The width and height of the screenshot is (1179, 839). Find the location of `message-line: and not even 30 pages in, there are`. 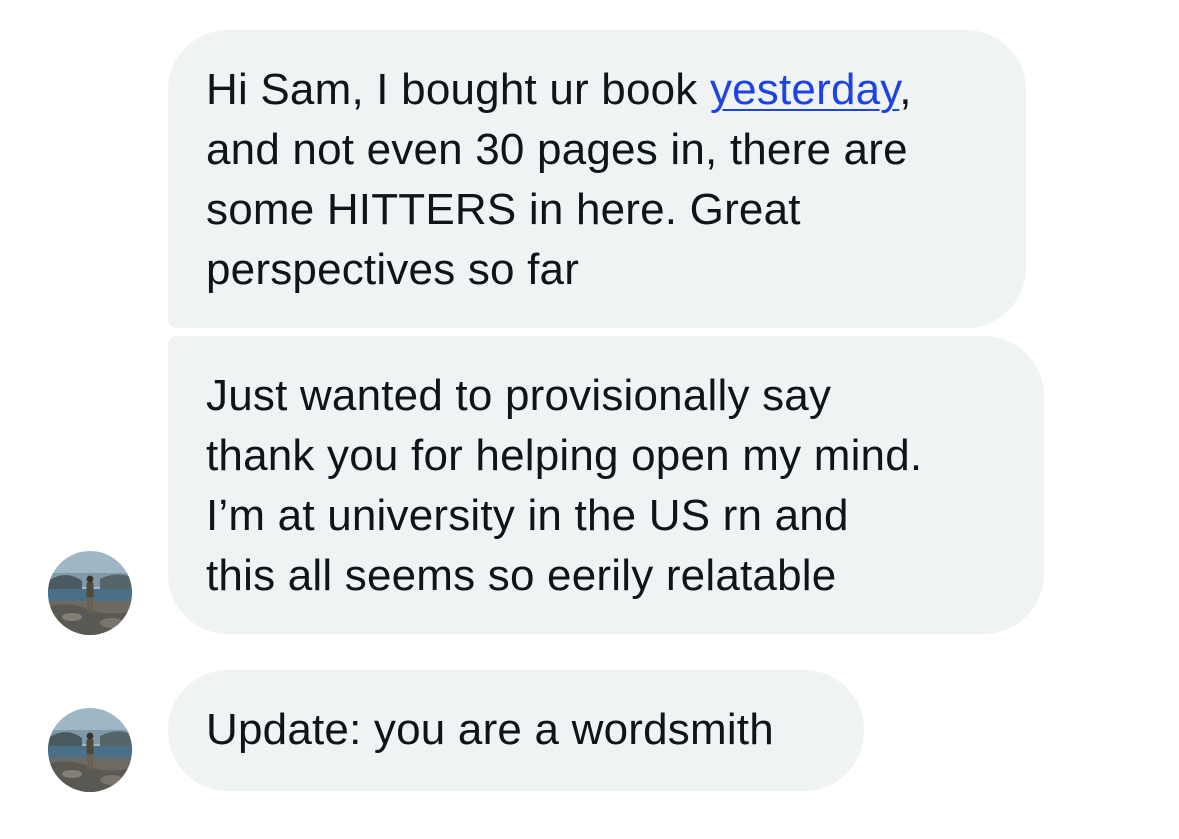

message-line: and not even 30 pages in, there are is located at coordinates (557, 149).